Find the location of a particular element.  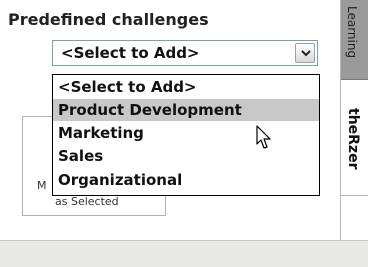

background-text-line2: as Selected is located at coordinates (87, 201).